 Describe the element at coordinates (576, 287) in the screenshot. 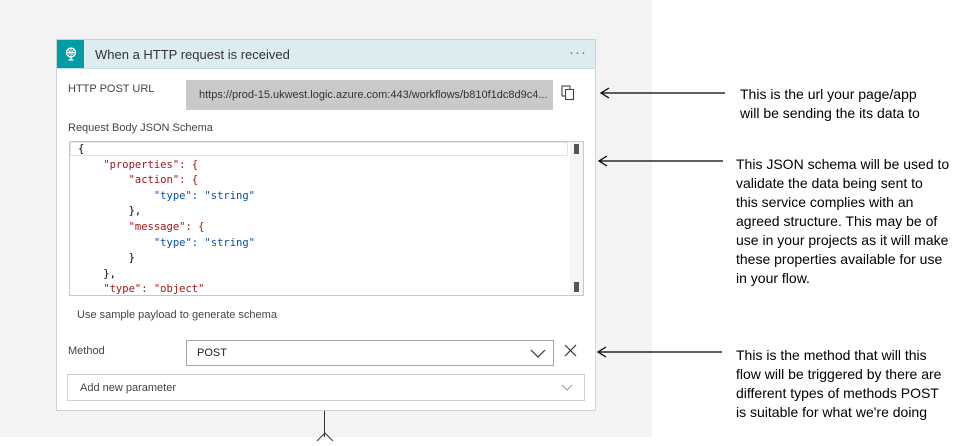

I see `scroll-thumb-bottom` at that location.